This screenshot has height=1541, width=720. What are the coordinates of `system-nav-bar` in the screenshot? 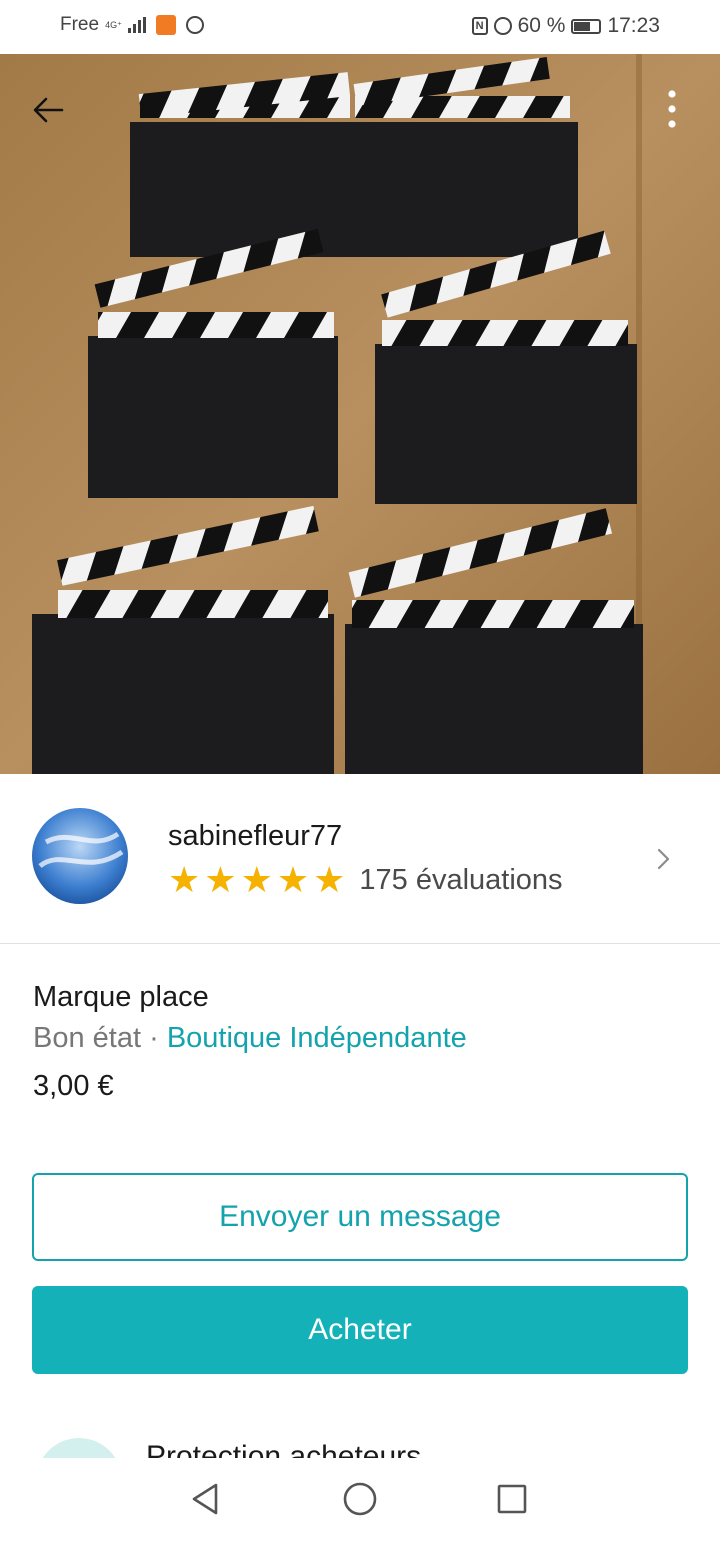 It's located at (360, 1499).